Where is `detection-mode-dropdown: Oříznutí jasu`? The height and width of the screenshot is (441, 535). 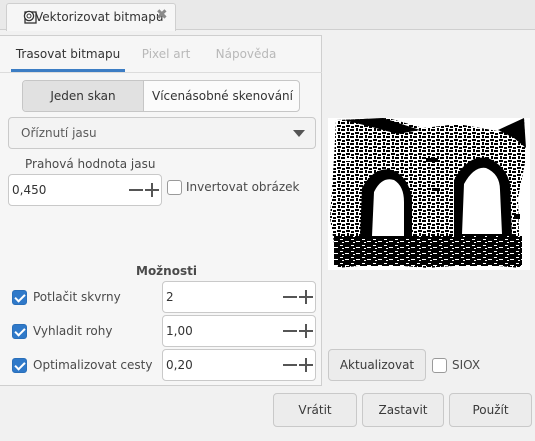
detection-mode-dropdown: Oříznutí jasu is located at coordinates (162, 133).